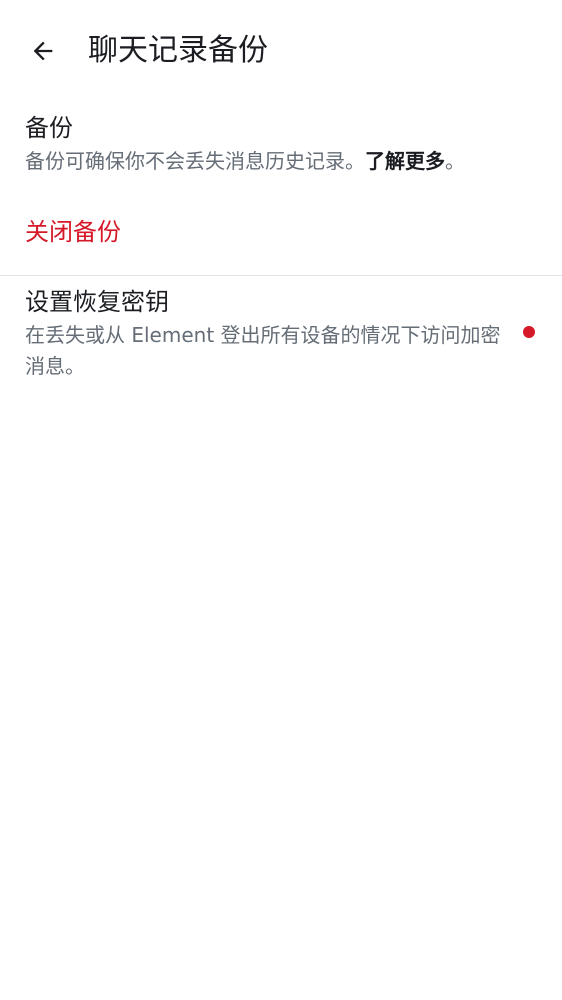 This screenshot has height=1000, width=562. Describe the element at coordinates (405, 161) in the screenshot. I see `learn-more-link: 了解更多` at that location.